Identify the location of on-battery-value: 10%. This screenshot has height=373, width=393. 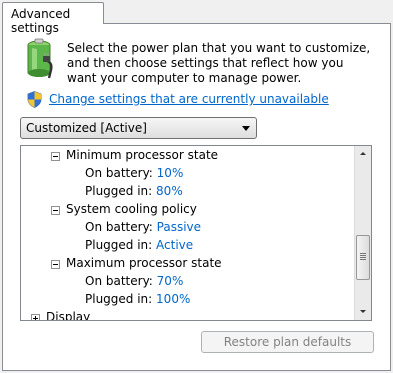
(170, 173).